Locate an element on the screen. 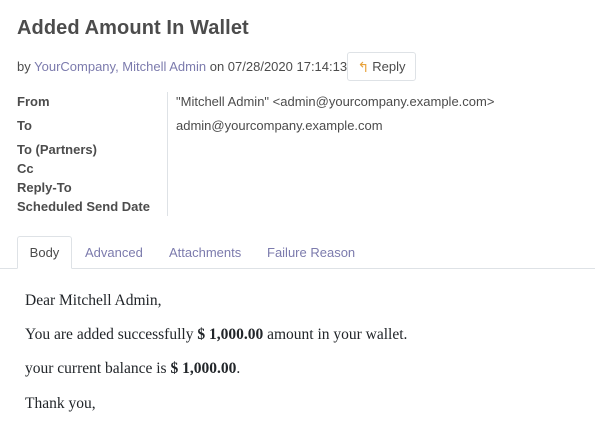 The image size is (595, 434). cc-label: Cc is located at coordinates (25, 168).